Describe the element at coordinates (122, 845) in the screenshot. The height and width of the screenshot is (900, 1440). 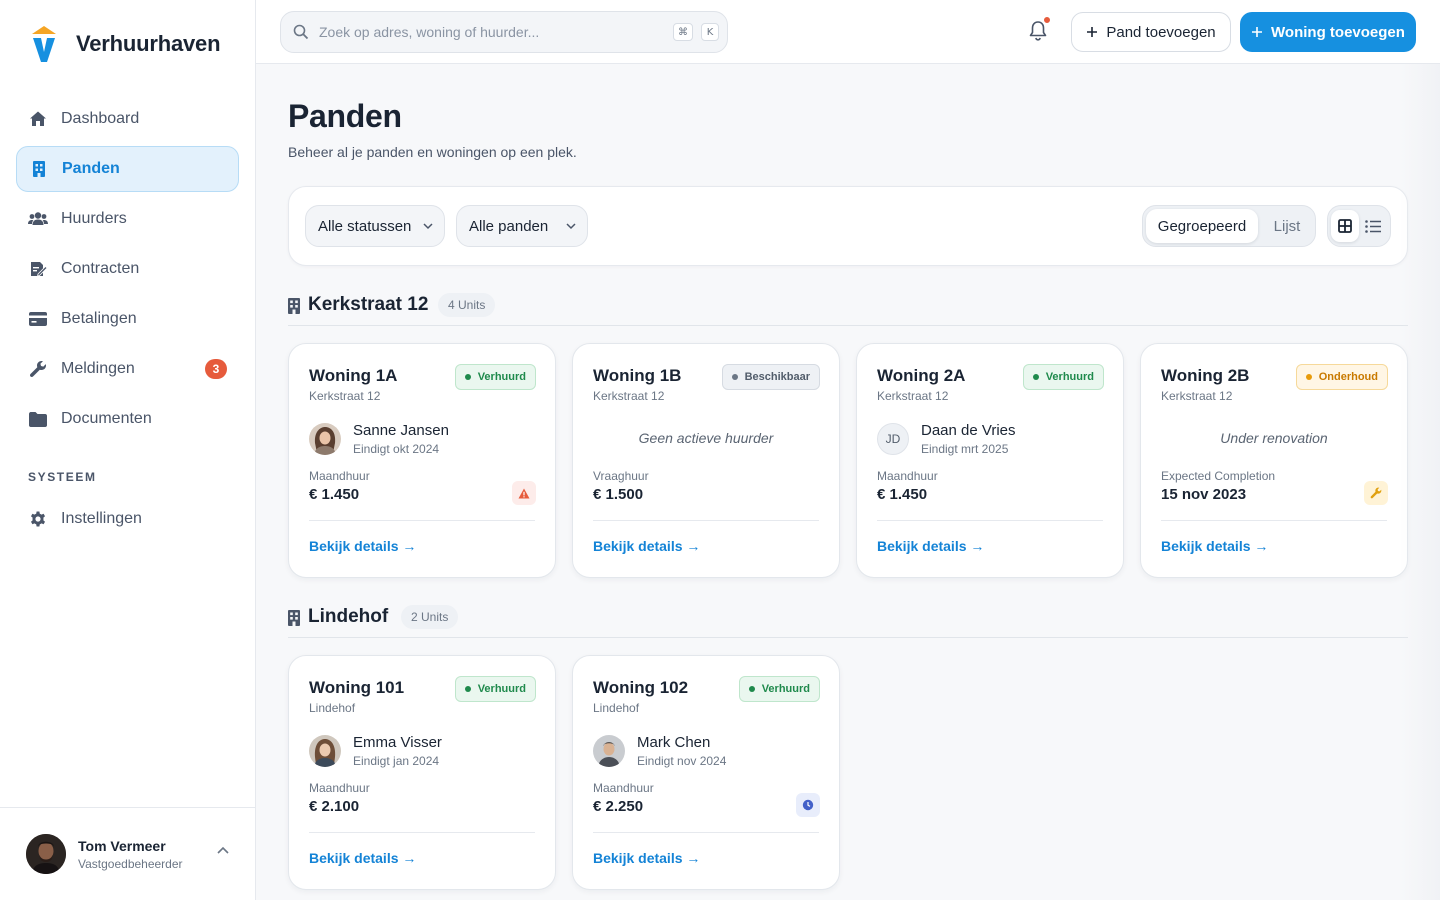
I see `user-name: Tom Vermeer` at that location.